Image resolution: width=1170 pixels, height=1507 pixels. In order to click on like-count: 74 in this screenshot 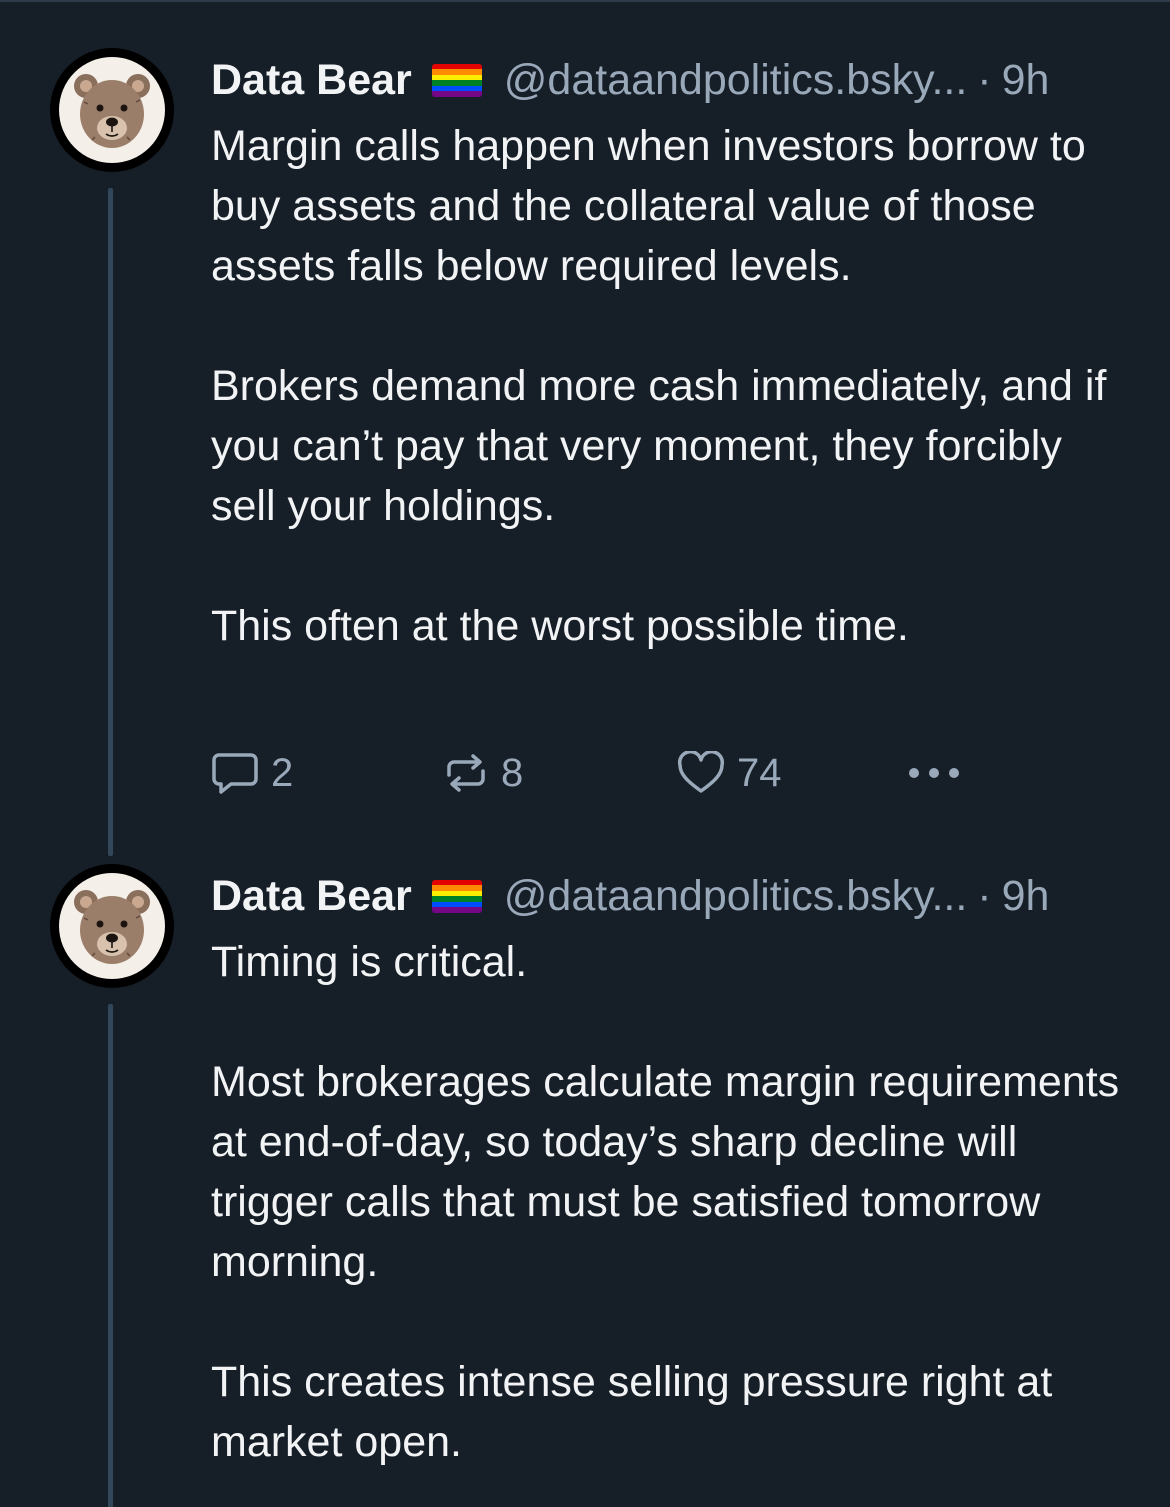, I will do `click(759, 772)`.